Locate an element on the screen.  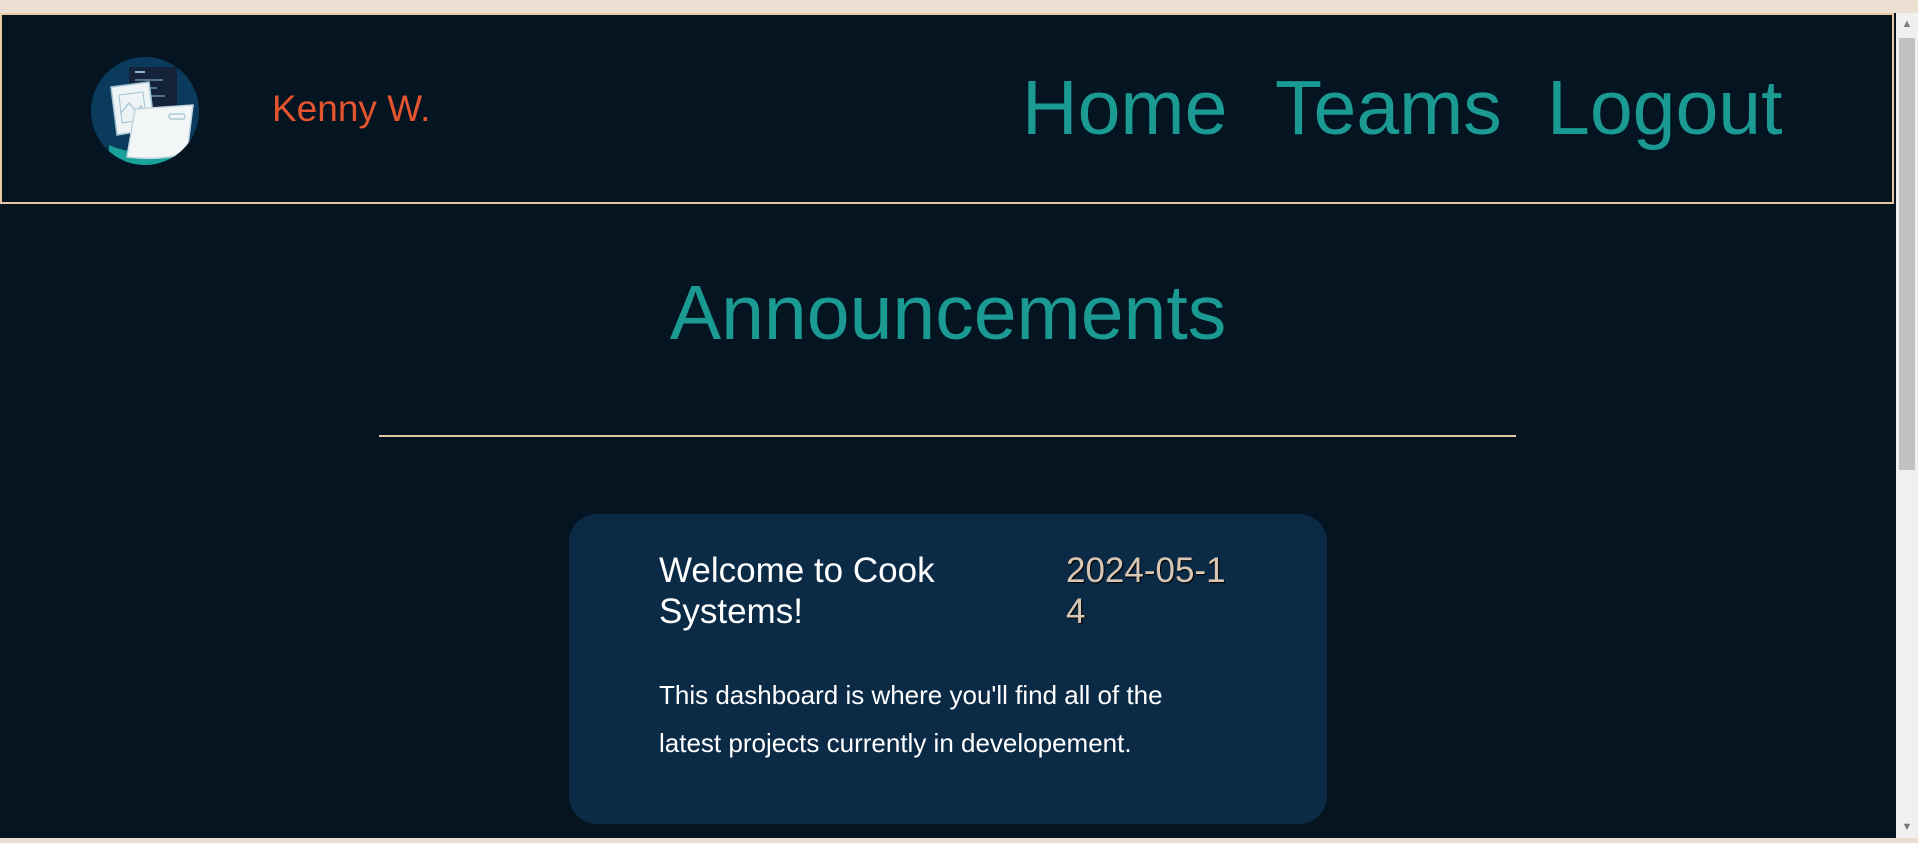
scroll-up-arrow-icon: ▲ is located at coordinates (1907, 24).